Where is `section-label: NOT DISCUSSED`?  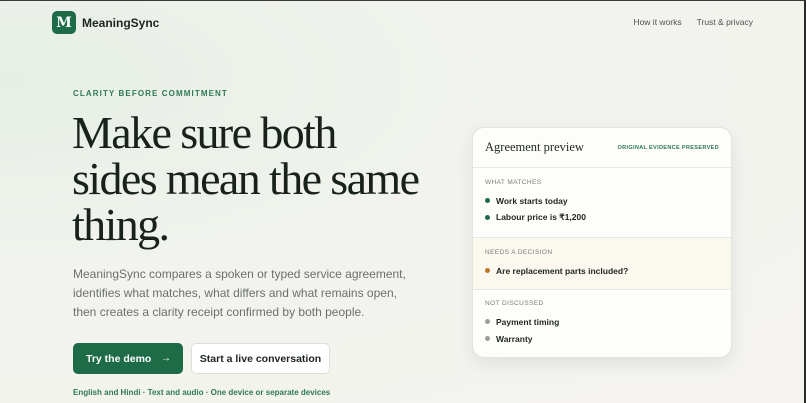 section-label: NOT DISCUSSED is located at coordinates (514, 303).